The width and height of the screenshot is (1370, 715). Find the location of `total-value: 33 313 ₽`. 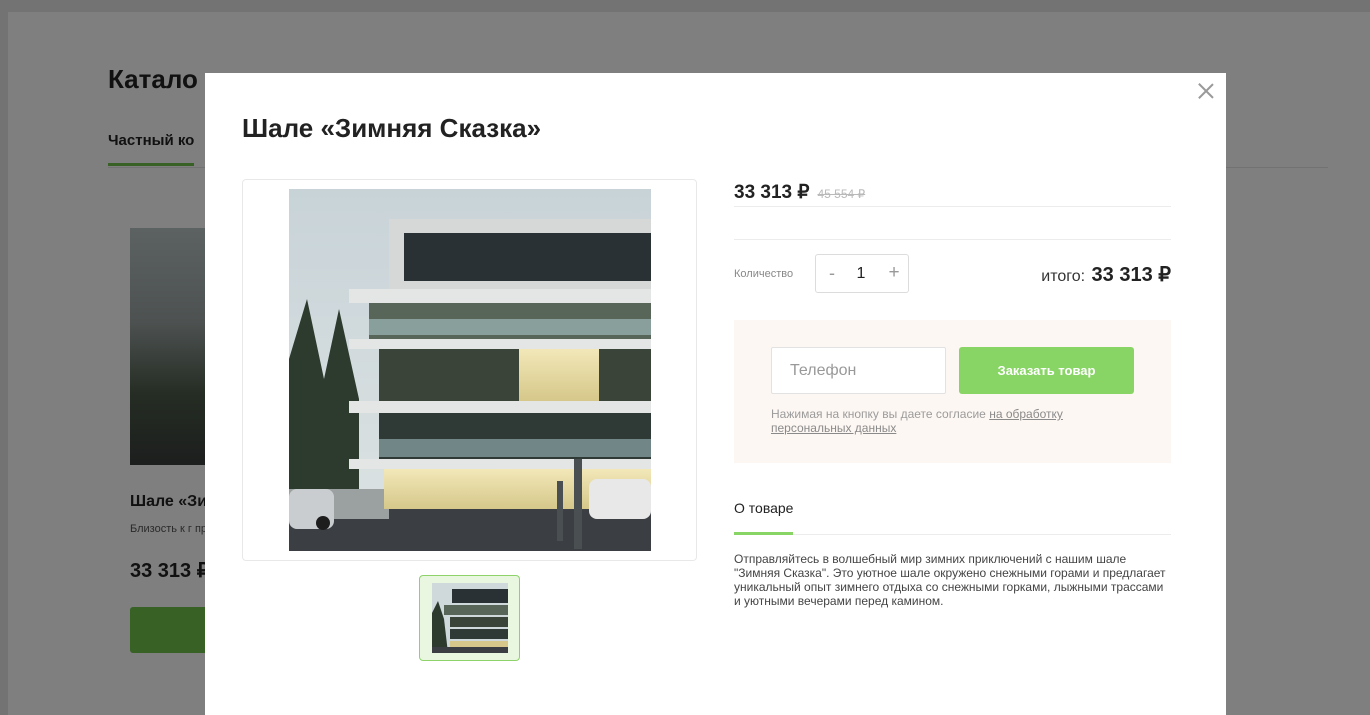

total-value: 33 313 ₽ is located at coordinates (1131, 275).